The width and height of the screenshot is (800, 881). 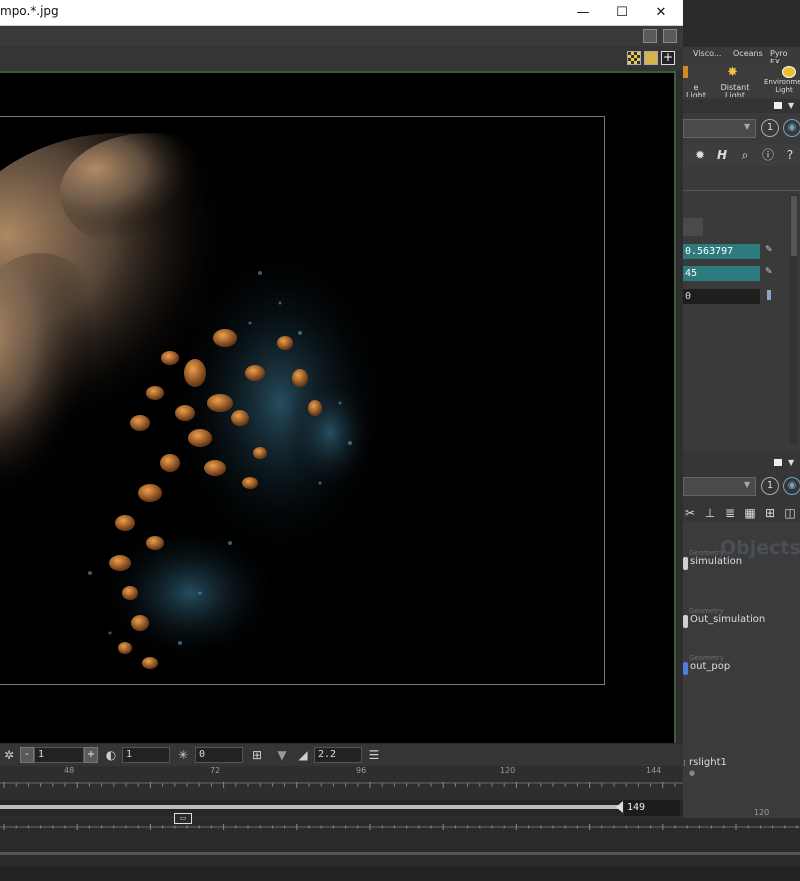 I want to click on channel-field: 1, so click(x=59, y=755).